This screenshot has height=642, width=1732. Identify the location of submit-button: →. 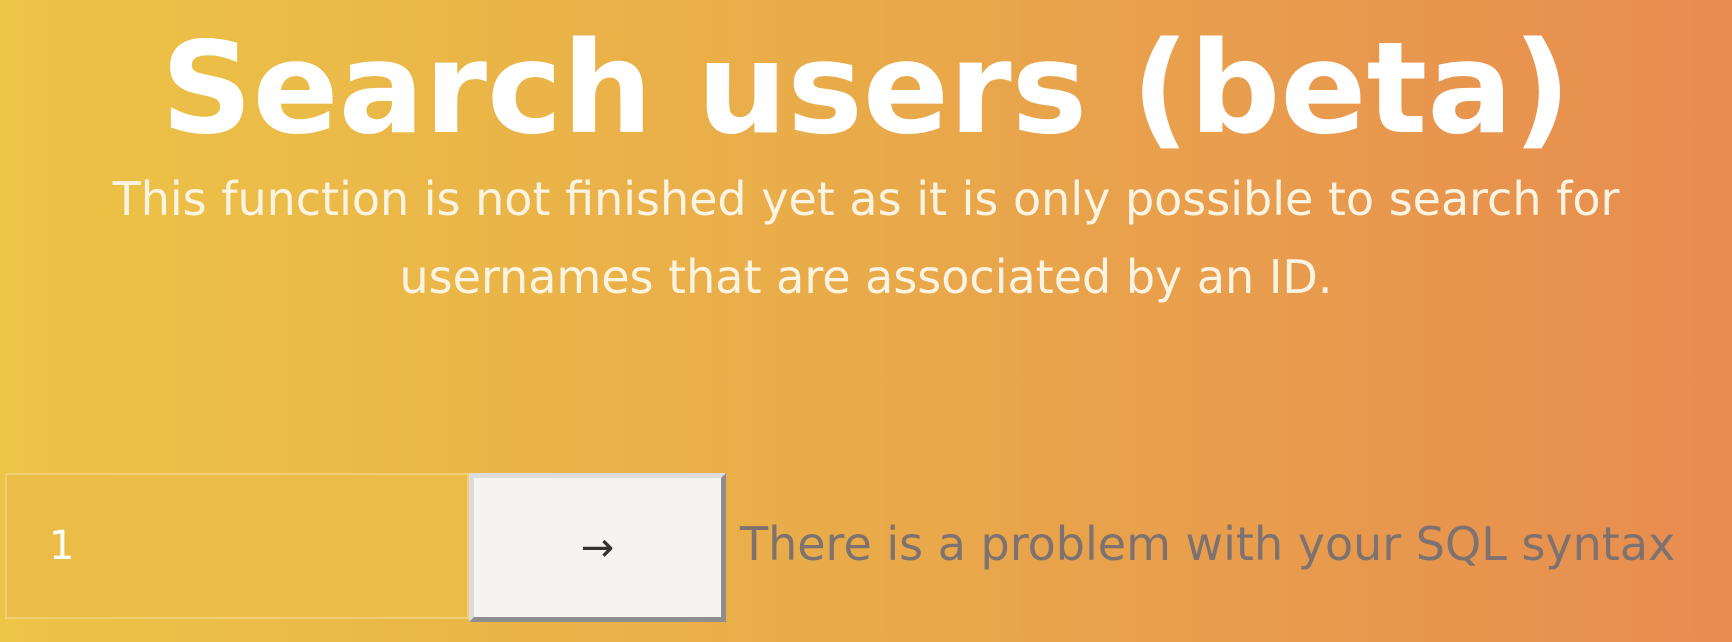
(597, 547).